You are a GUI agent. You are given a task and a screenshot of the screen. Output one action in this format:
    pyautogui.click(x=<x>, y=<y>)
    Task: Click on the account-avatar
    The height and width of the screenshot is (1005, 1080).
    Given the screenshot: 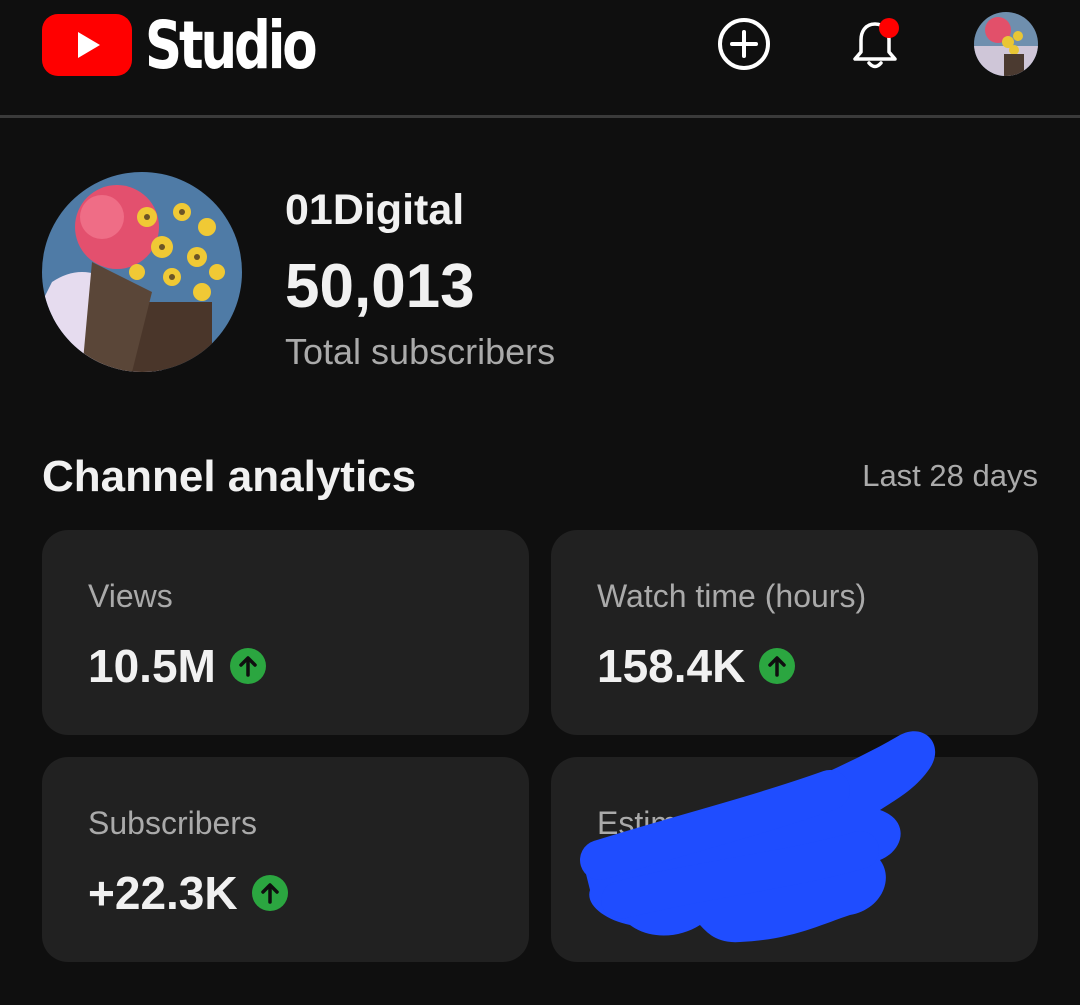 What is the action you would take?
    pyautogui.click(x=1006, y=44)
    